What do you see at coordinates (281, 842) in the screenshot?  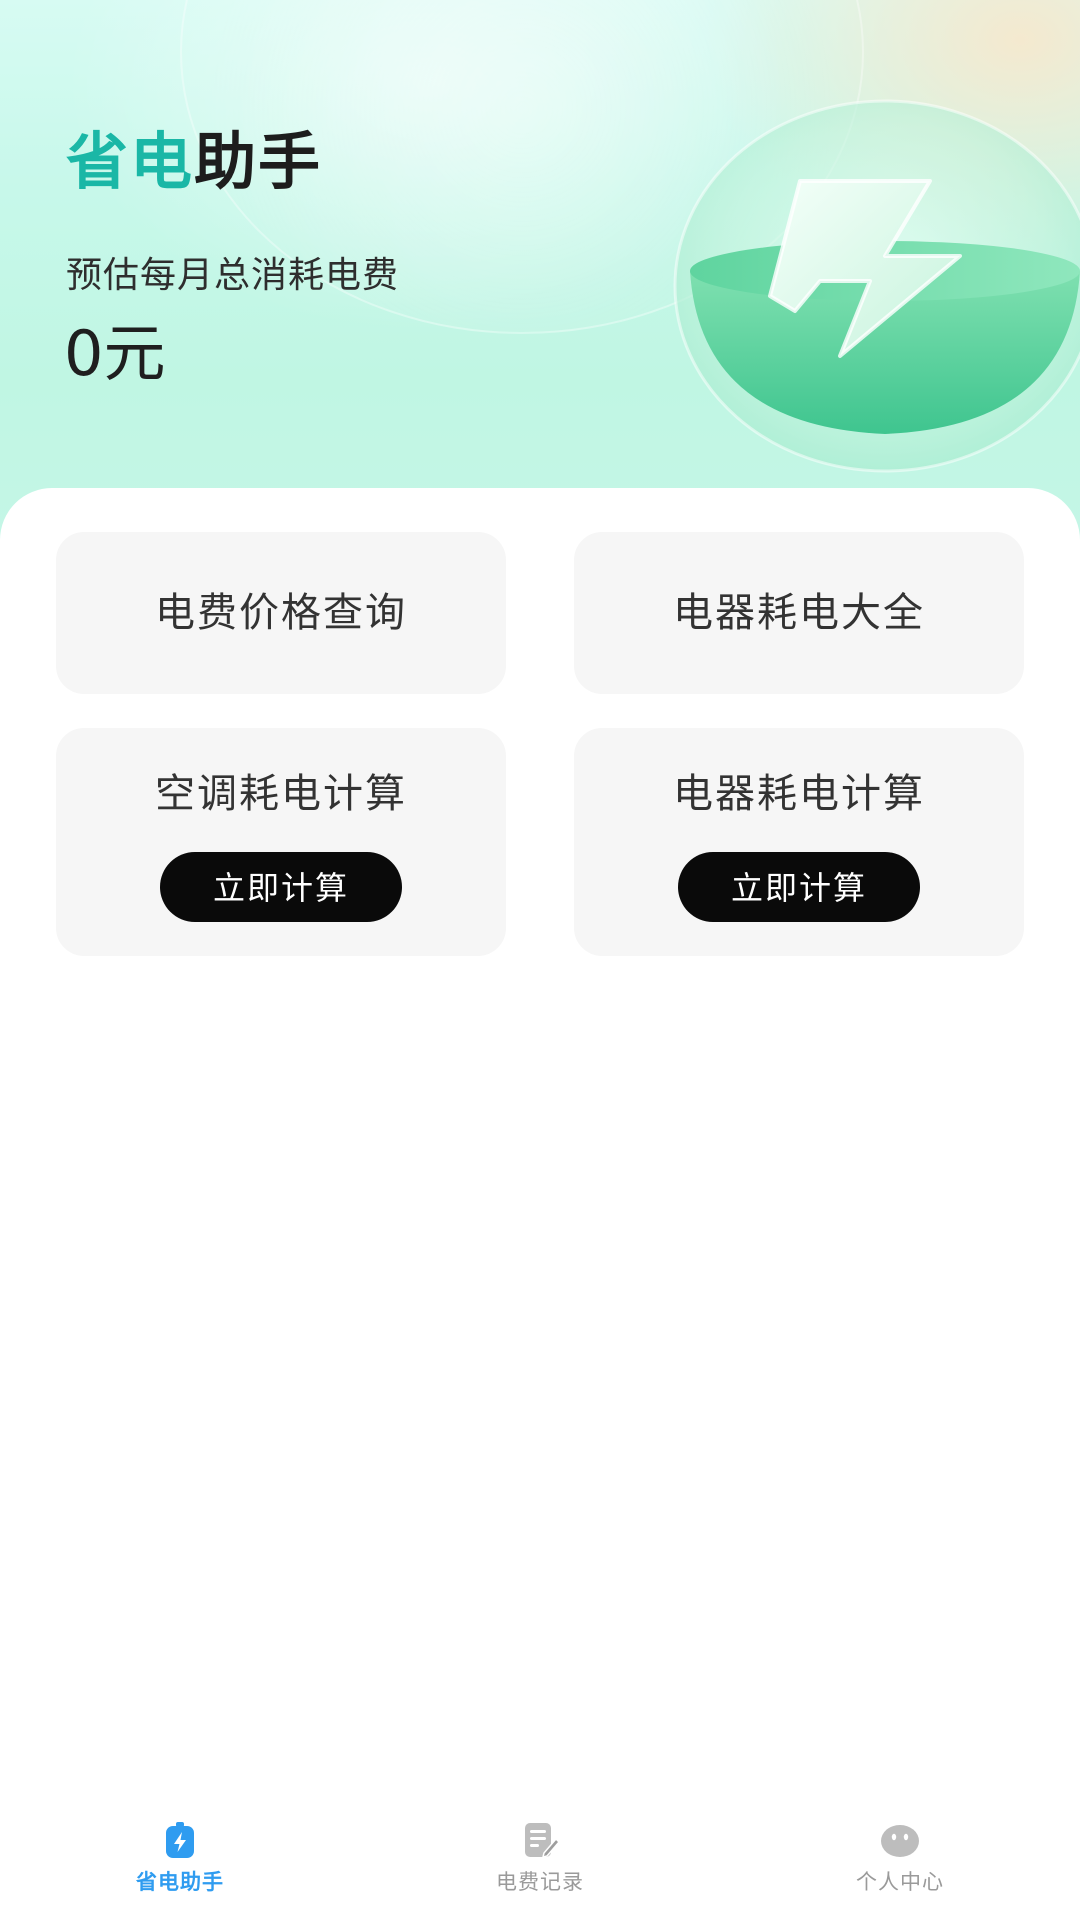 I see `tile-ac-consumption-calc: 空调耗电计算 立即计算` at bounding box center [281, 842].